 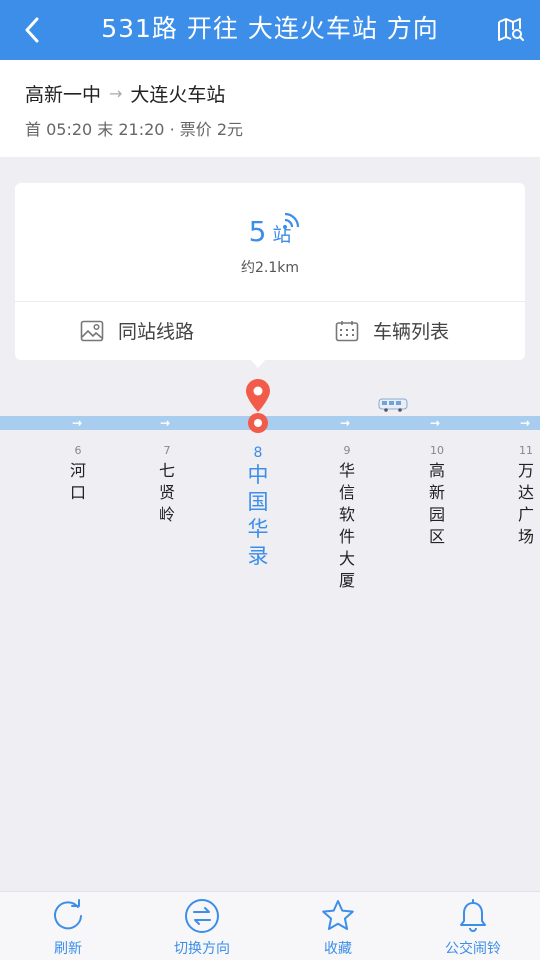 I want to click on distance-text: 约2.1km, so click(x=270, y=267).